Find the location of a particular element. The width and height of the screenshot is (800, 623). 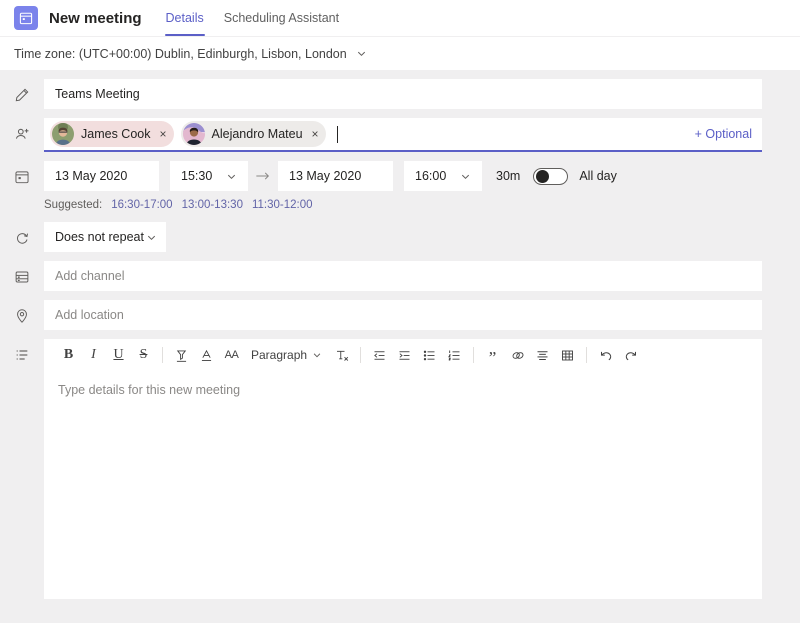

subject-row: Teams Meeting is located at coordinates (400, 94).